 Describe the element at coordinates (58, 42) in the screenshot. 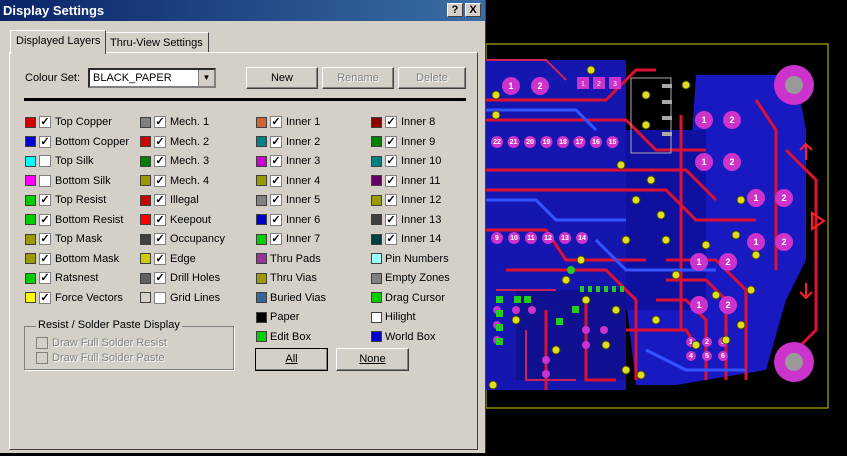

I see `tab-displayed-layers: Displayed Layers` at that location.